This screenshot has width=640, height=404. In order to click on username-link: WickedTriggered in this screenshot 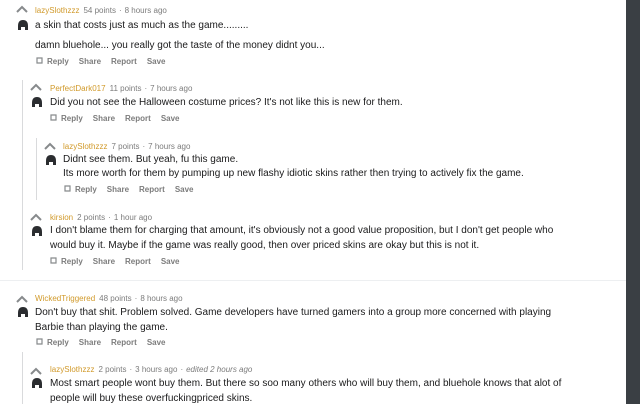, I will do `click(65, 298)`.